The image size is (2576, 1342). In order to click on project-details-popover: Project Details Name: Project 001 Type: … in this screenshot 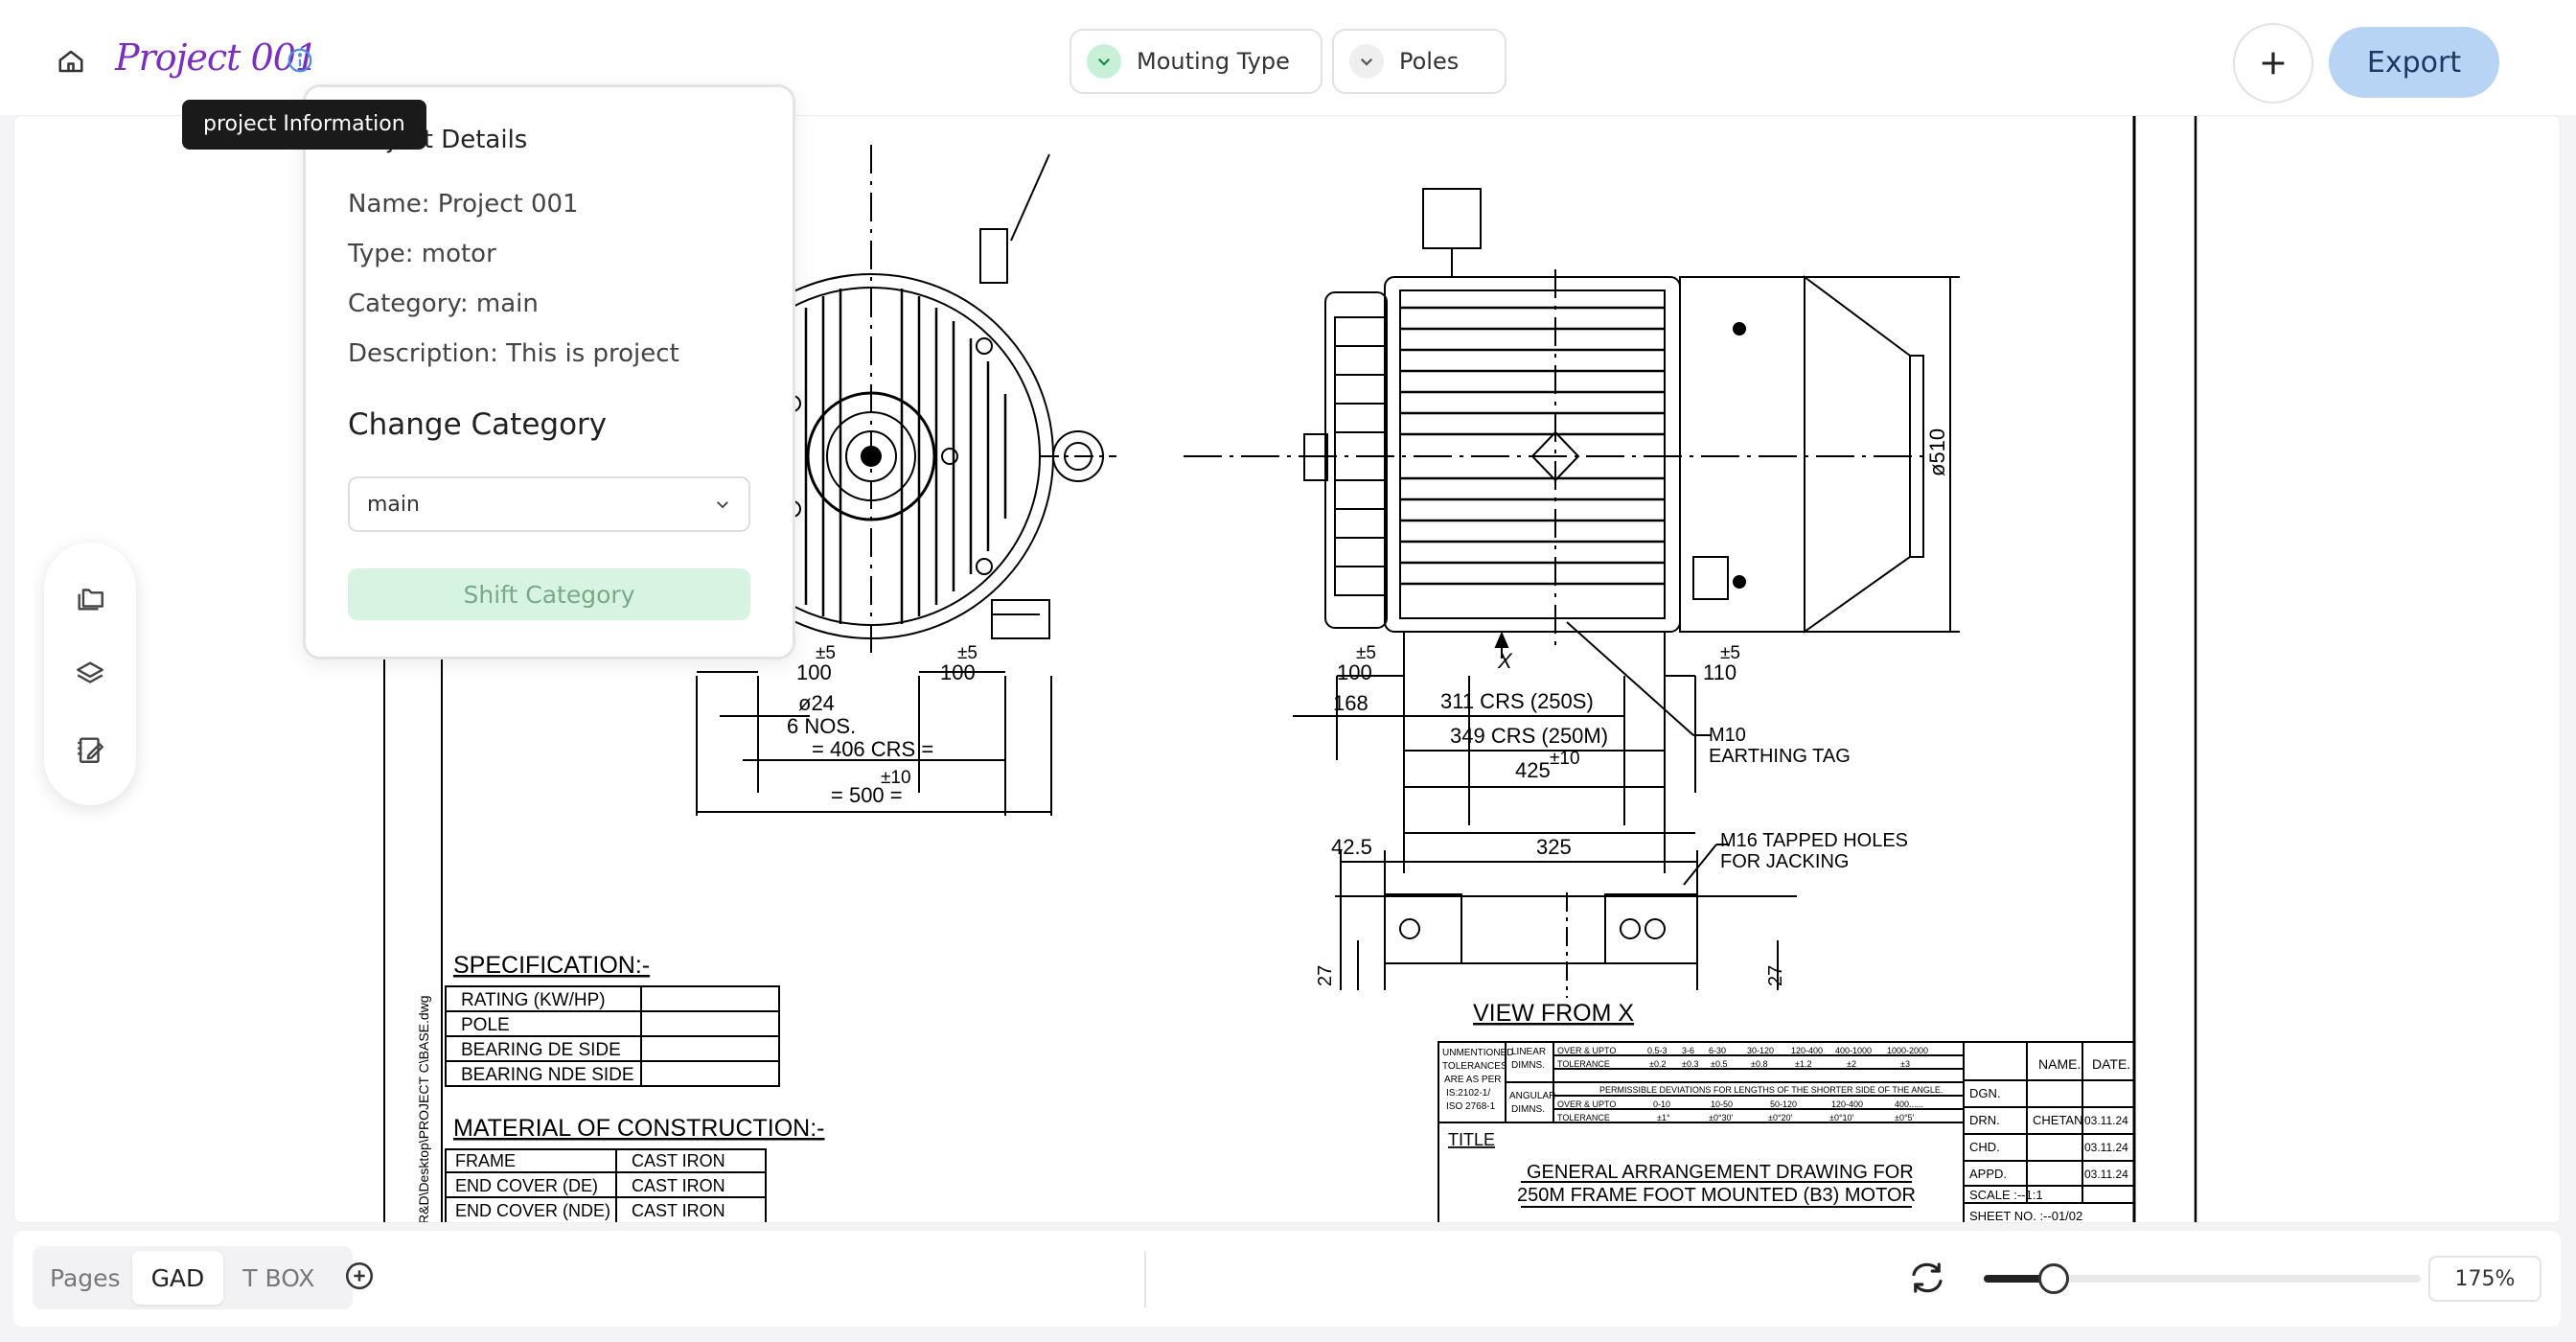, I will do `click(549, 371)`.